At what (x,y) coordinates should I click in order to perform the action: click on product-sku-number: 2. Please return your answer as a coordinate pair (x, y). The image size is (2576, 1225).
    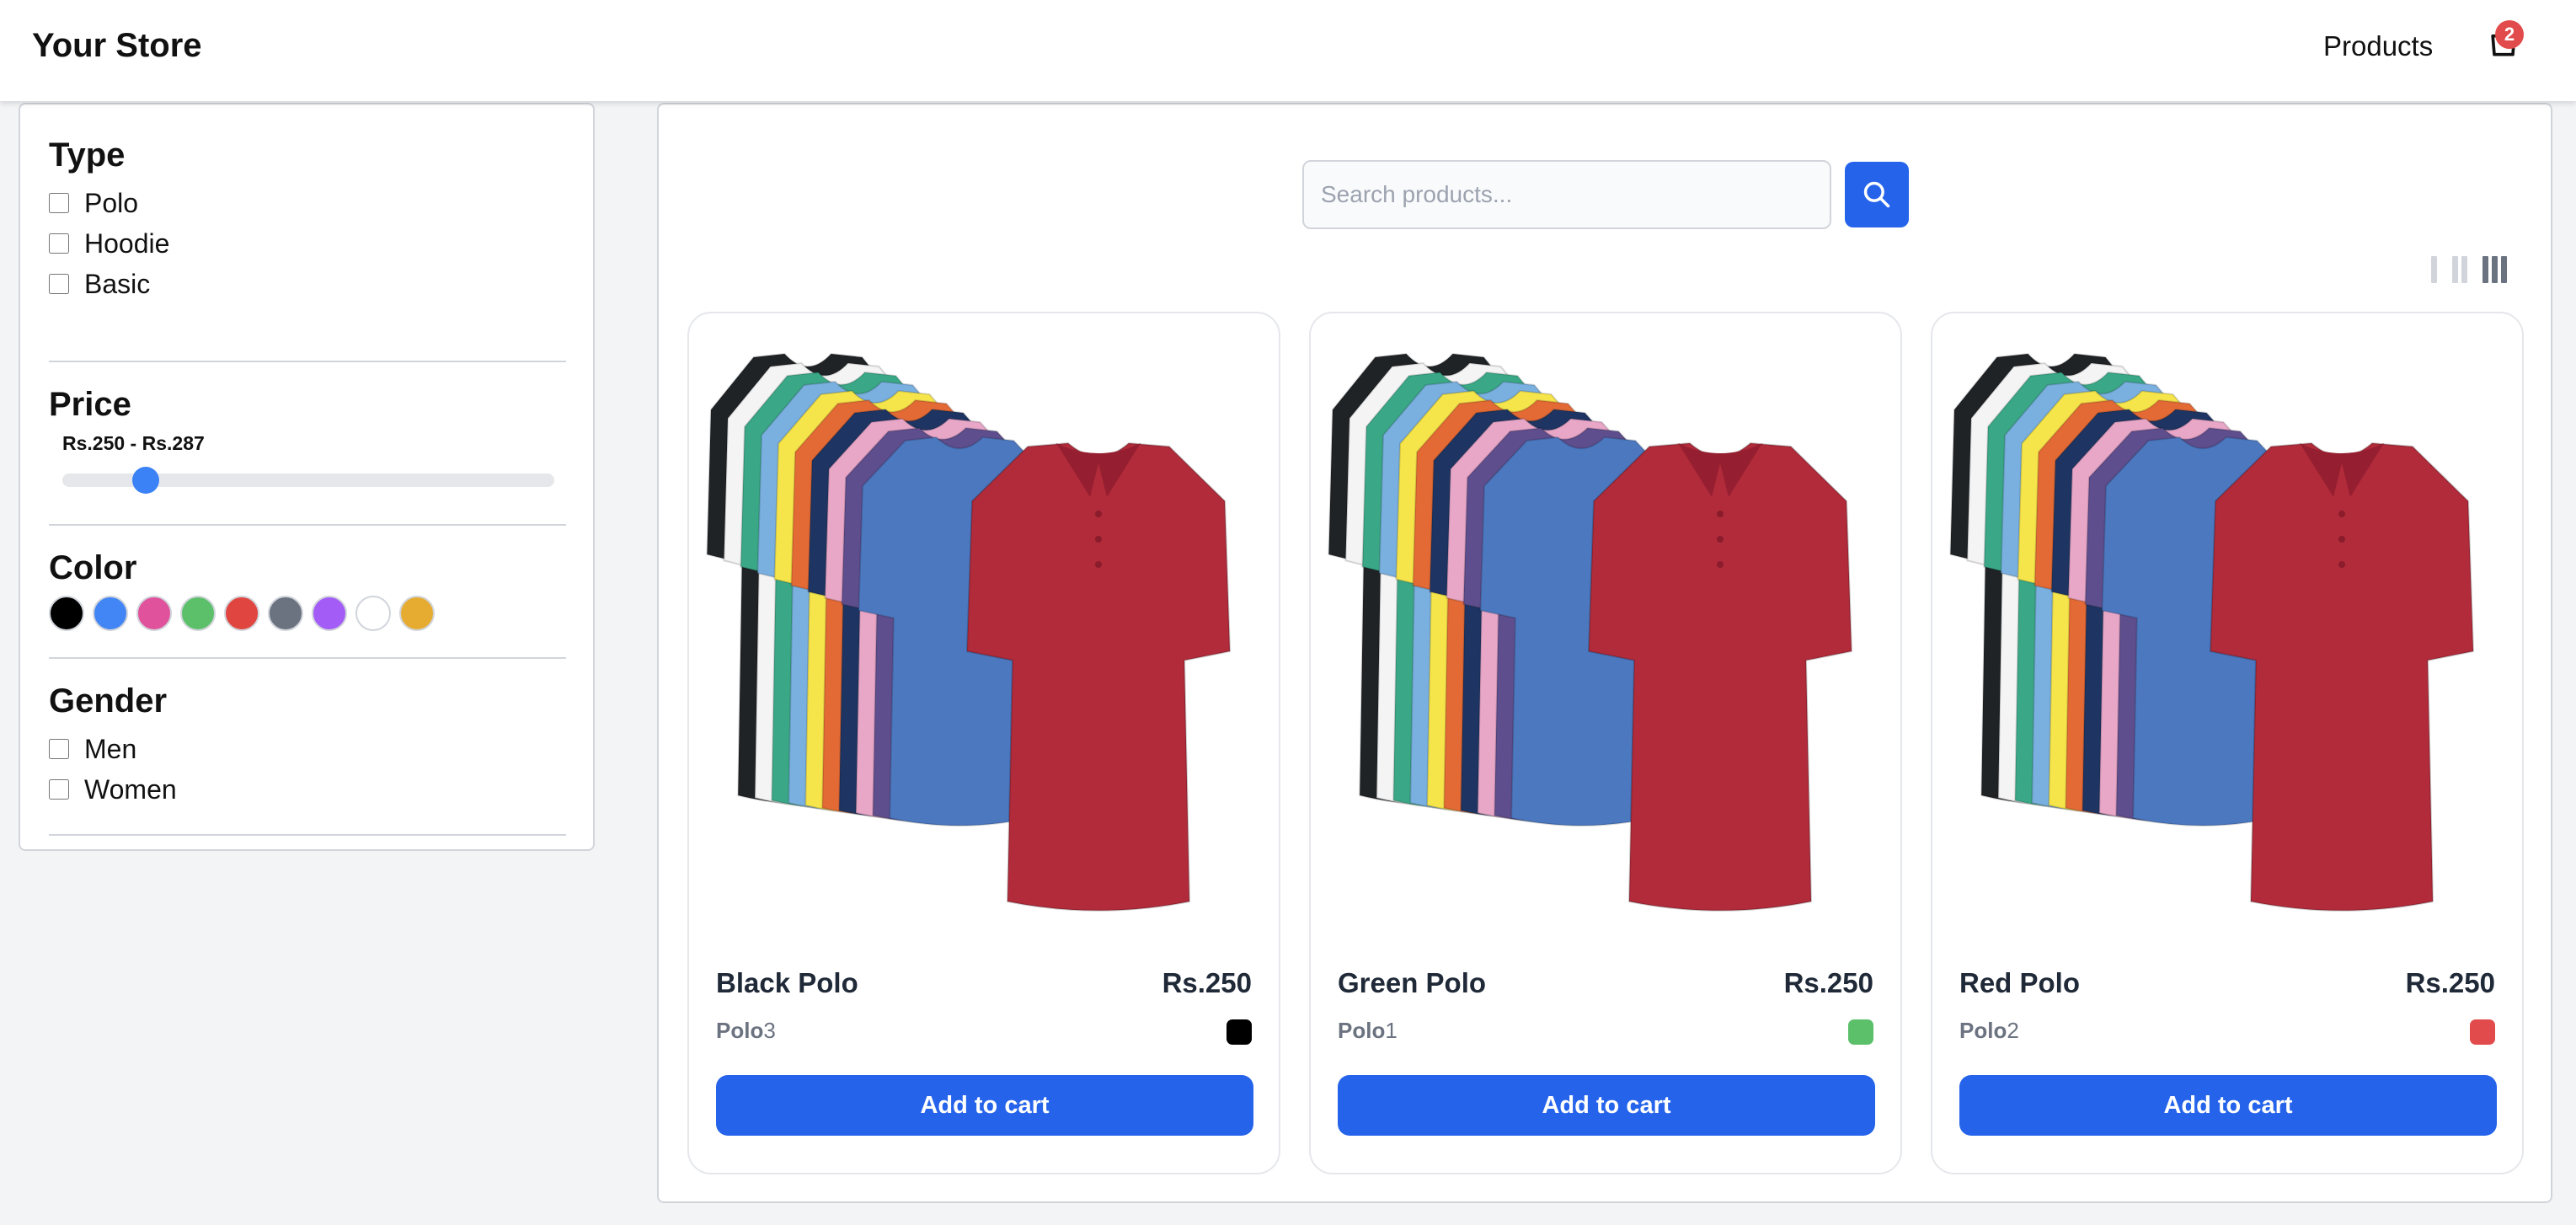
    Looking at the image, I should click on (2013, 1030).